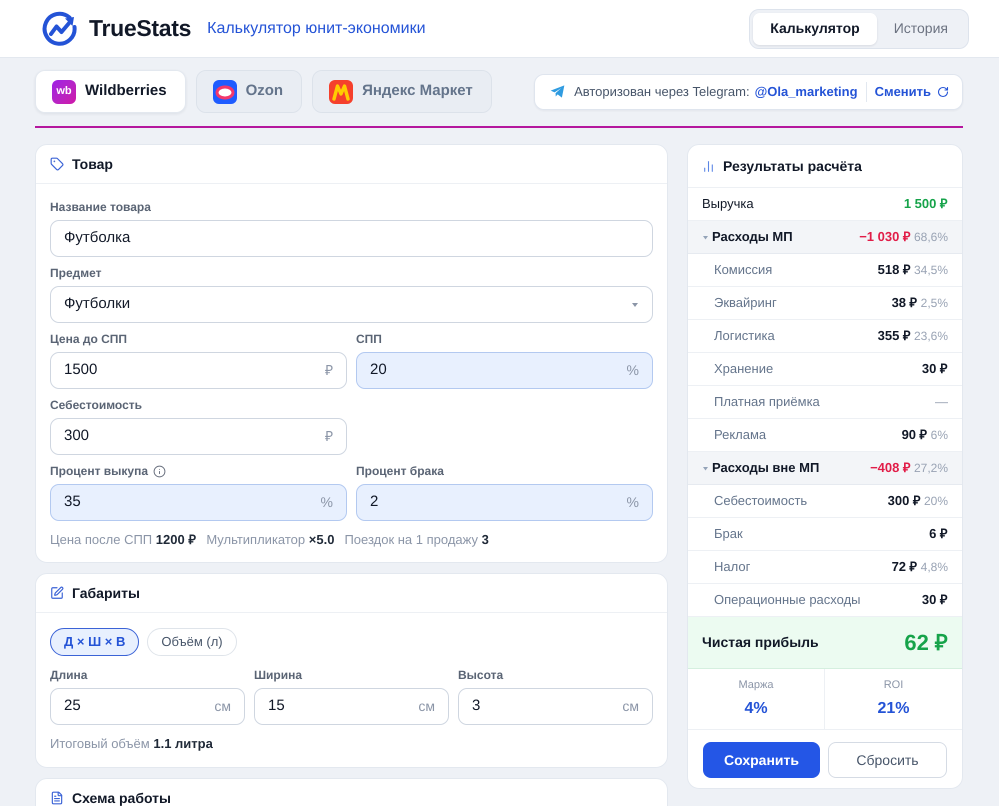  Describe the element at coordinates (198, 436) in the screenshot. I see `input-field: 300 ₽` at that location.